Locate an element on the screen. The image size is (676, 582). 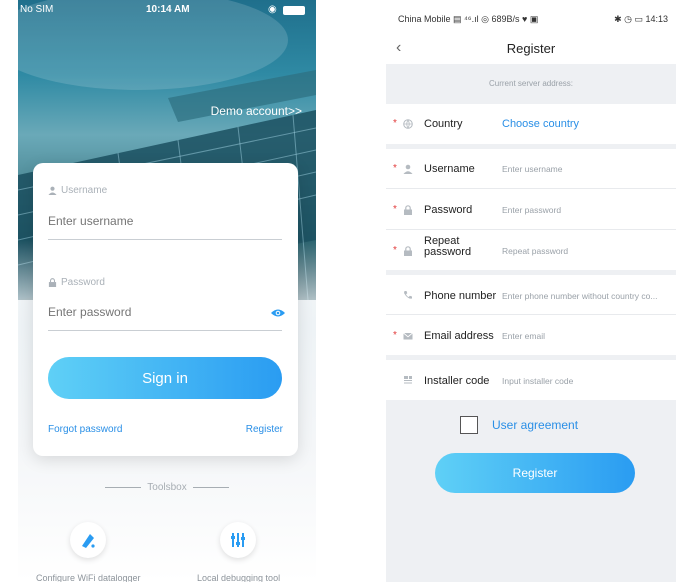
page-title: Register is located at coordinates (531, 48).